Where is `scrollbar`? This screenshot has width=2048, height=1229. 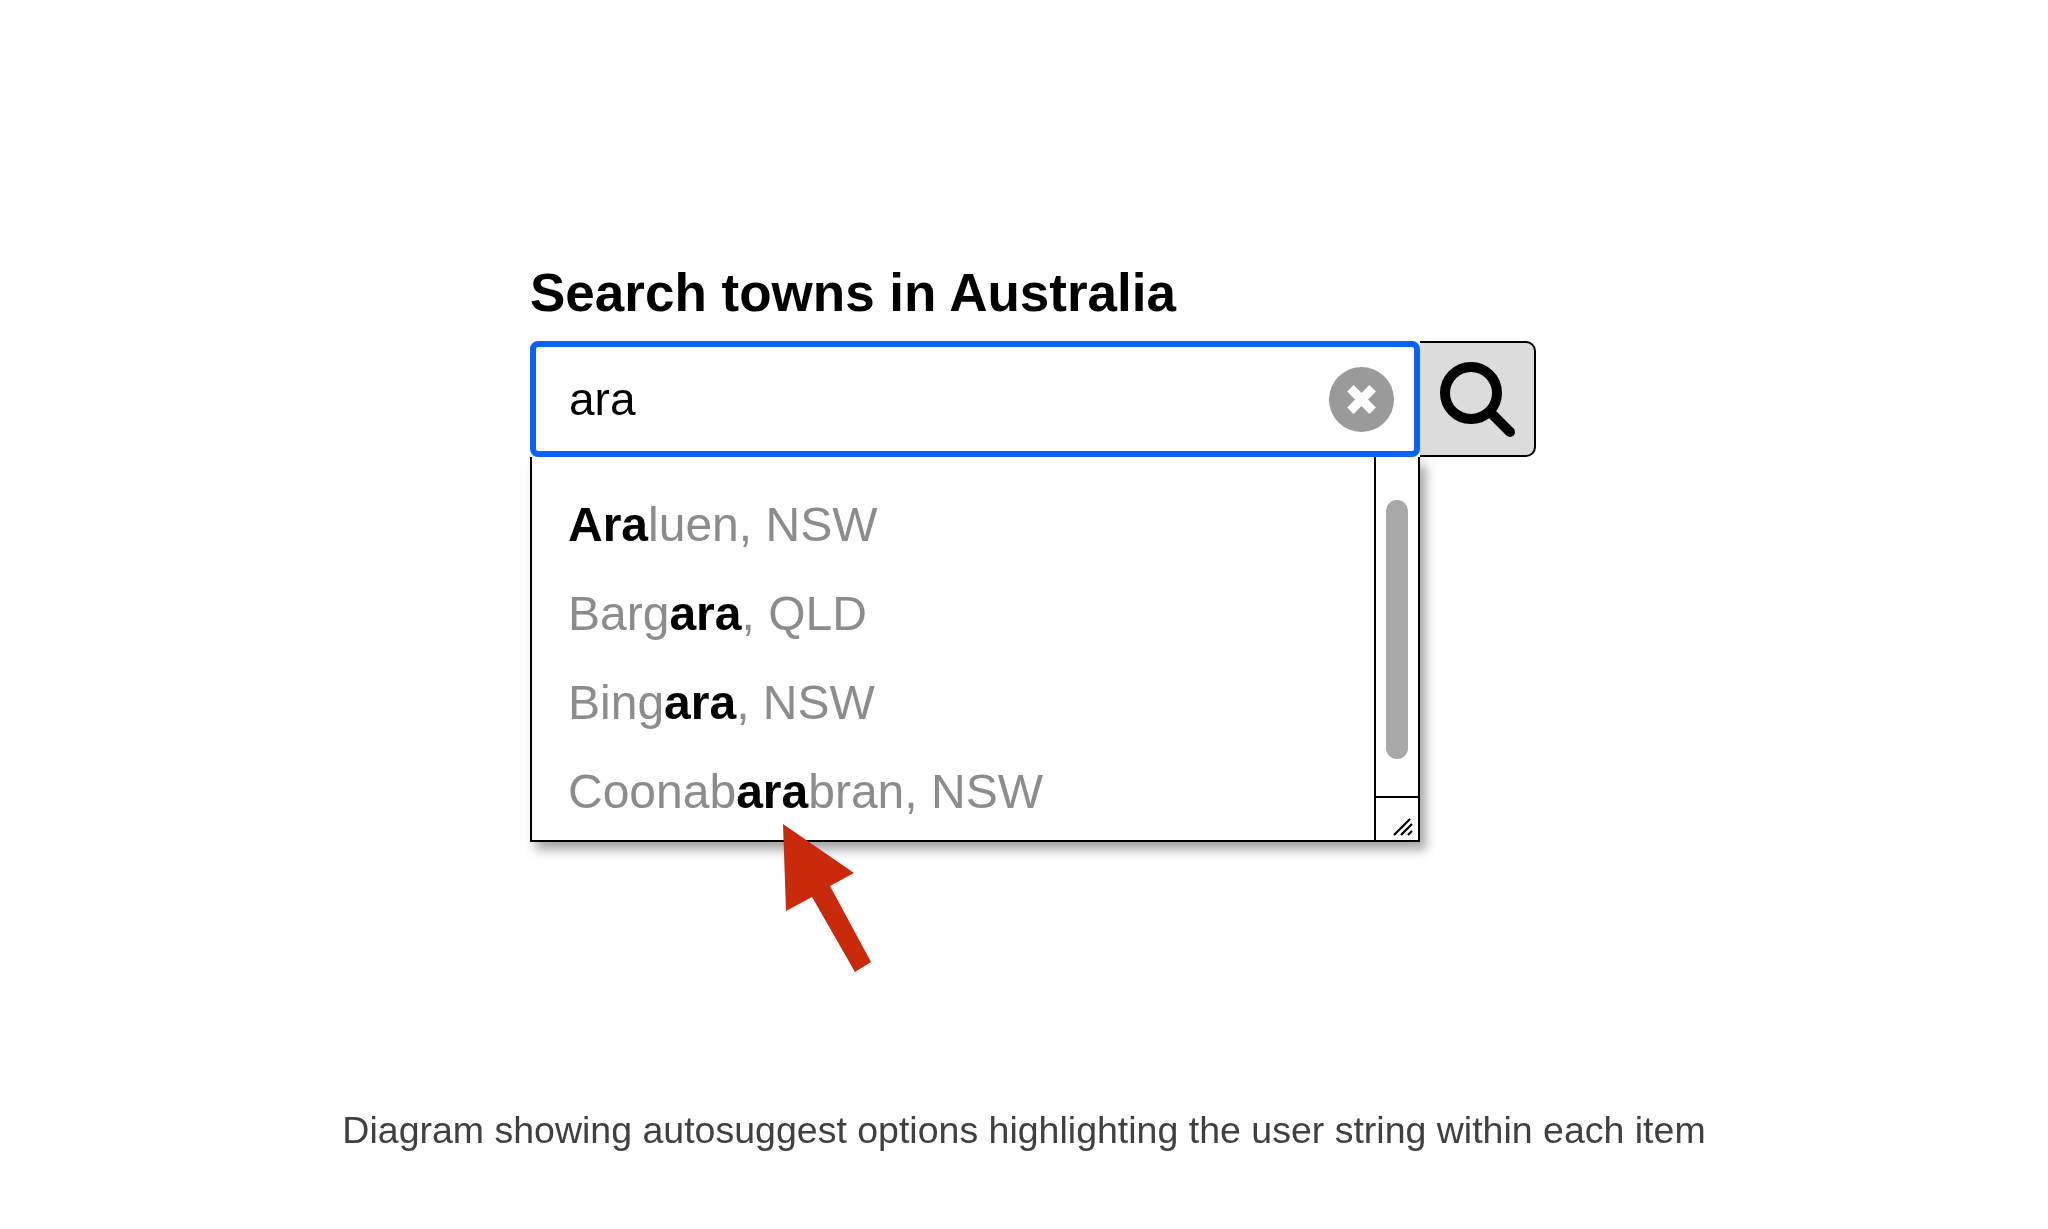
scrollbar is located at coordinates (1396, 648).